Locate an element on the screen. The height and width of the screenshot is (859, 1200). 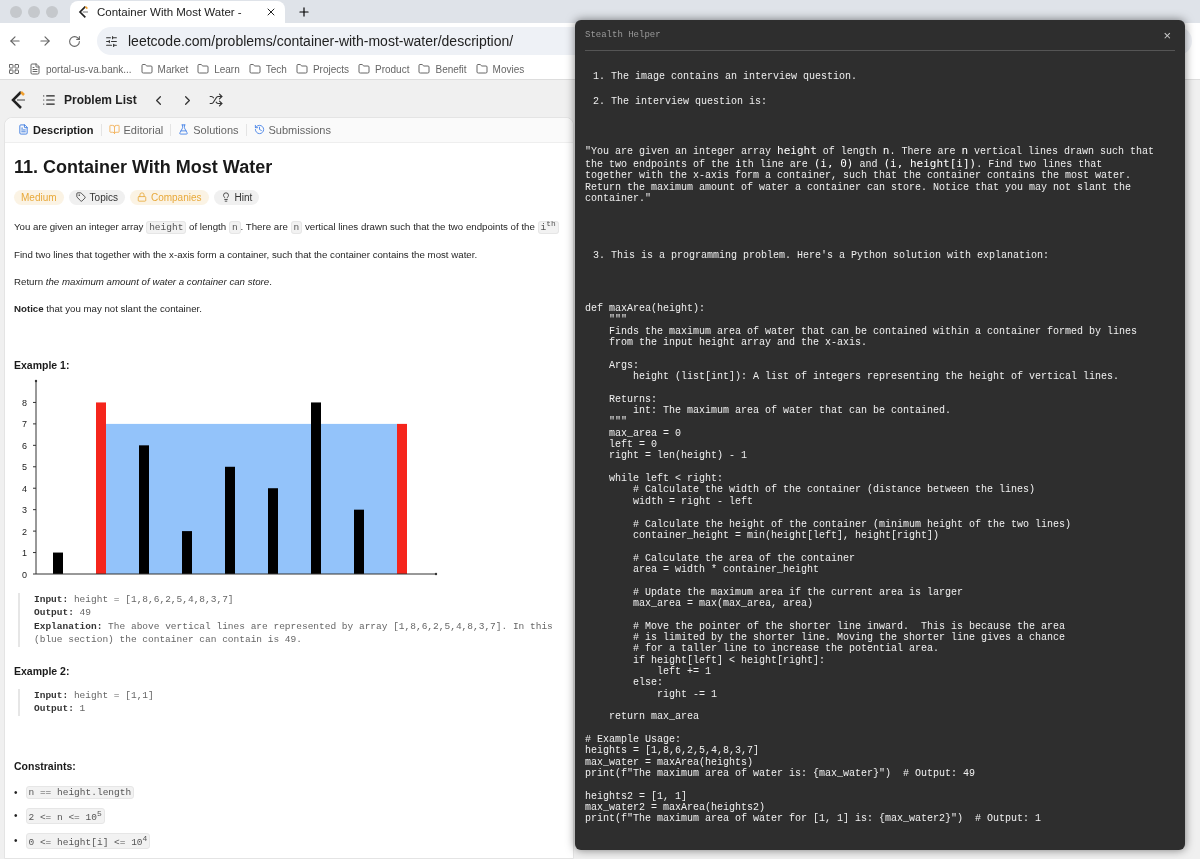
tick-label: 8 is located at coordinates (24, 402).